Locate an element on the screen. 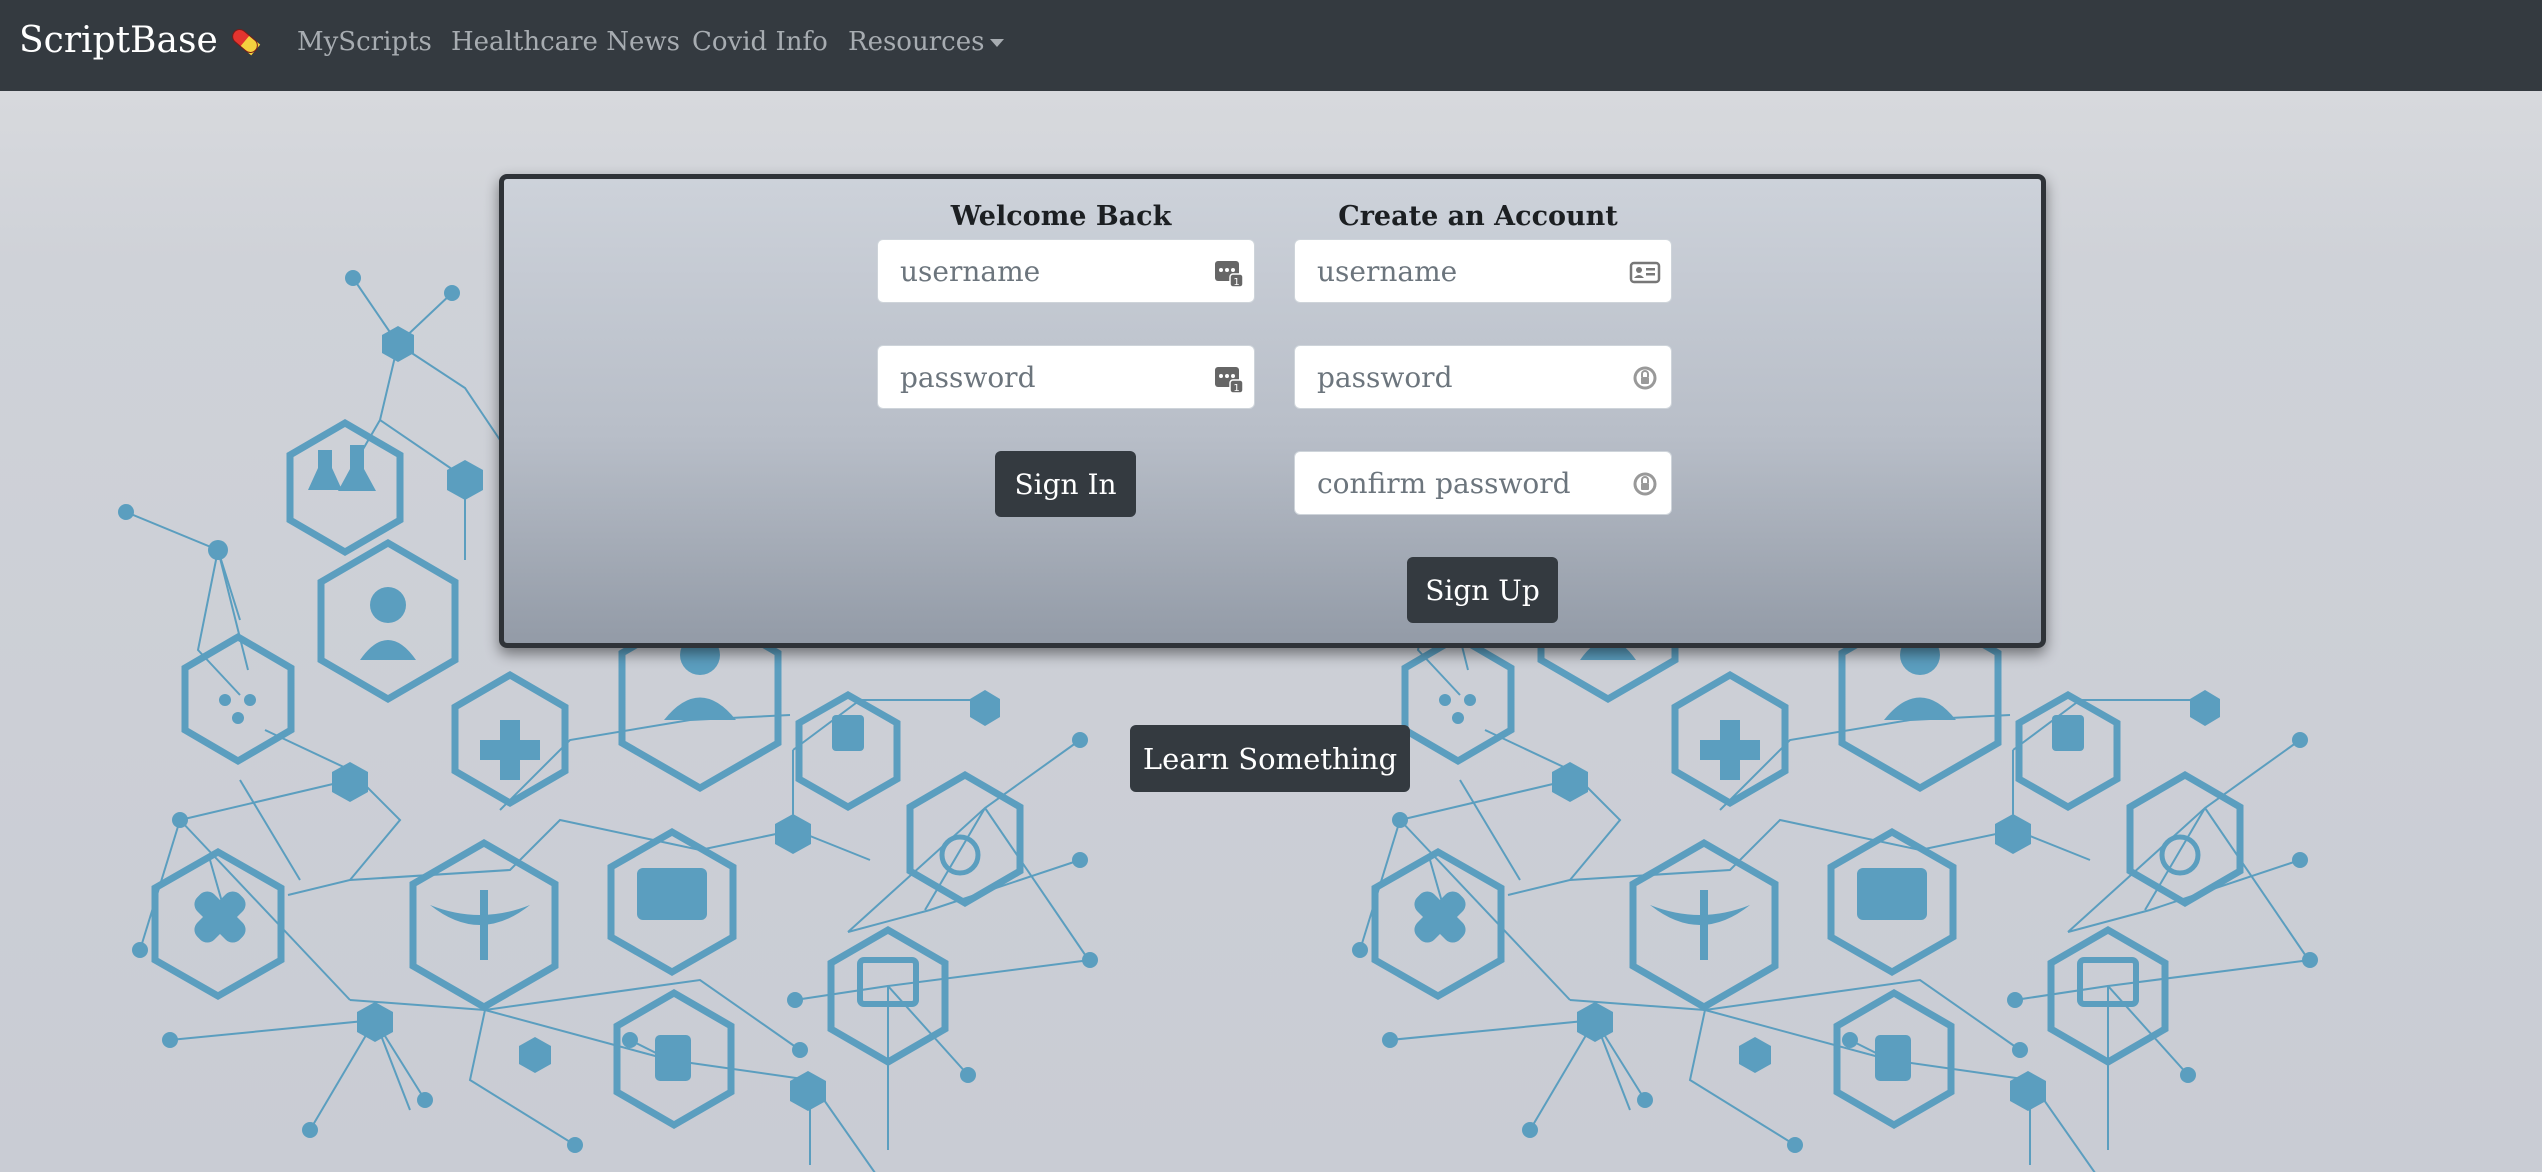 The height and width of the screenshot is (1172, 2542). nav-link-healthcare-news: Healthcare News is located at coordinates (565, 42).